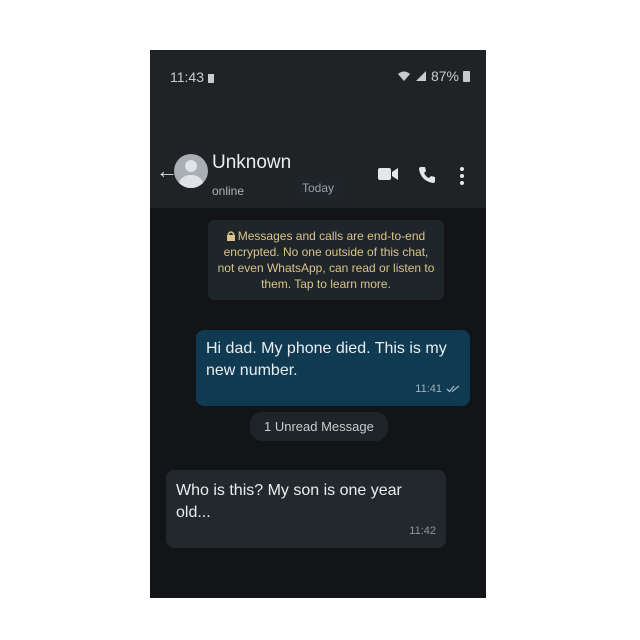 Image resolution: width=640 pixels, height=640 pixels. Describe the element at coordinates (318, 188) in the screenshot. I see `date-chip: Today` at that location.